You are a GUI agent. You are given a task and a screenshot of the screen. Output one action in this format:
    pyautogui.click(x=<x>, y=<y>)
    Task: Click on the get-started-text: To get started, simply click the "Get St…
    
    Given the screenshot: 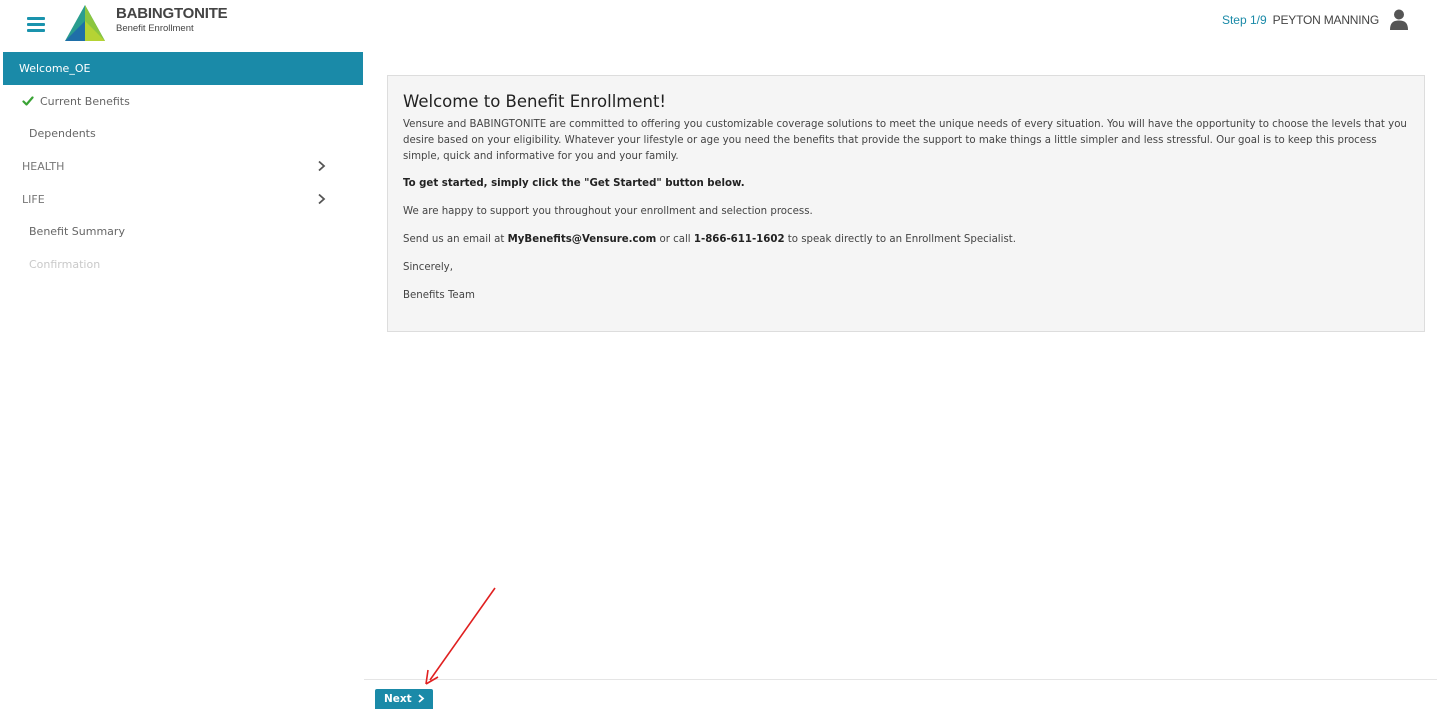 What is the action you would take?
    pyautogui.click(x=574, y=183)
    